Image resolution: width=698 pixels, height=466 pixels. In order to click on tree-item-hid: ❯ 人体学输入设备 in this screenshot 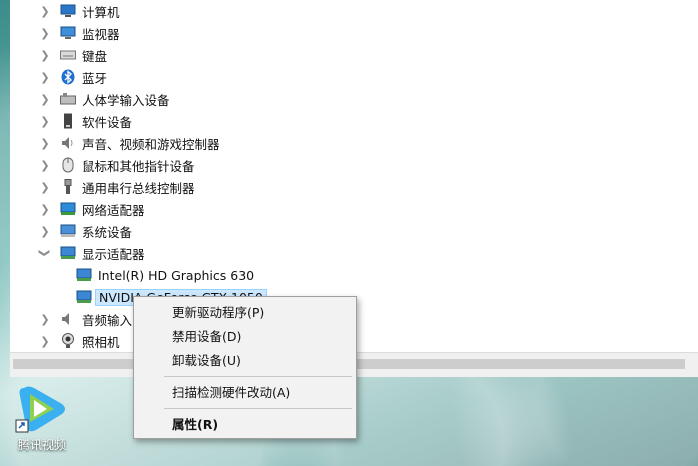, I will do `click(104, 99)`.